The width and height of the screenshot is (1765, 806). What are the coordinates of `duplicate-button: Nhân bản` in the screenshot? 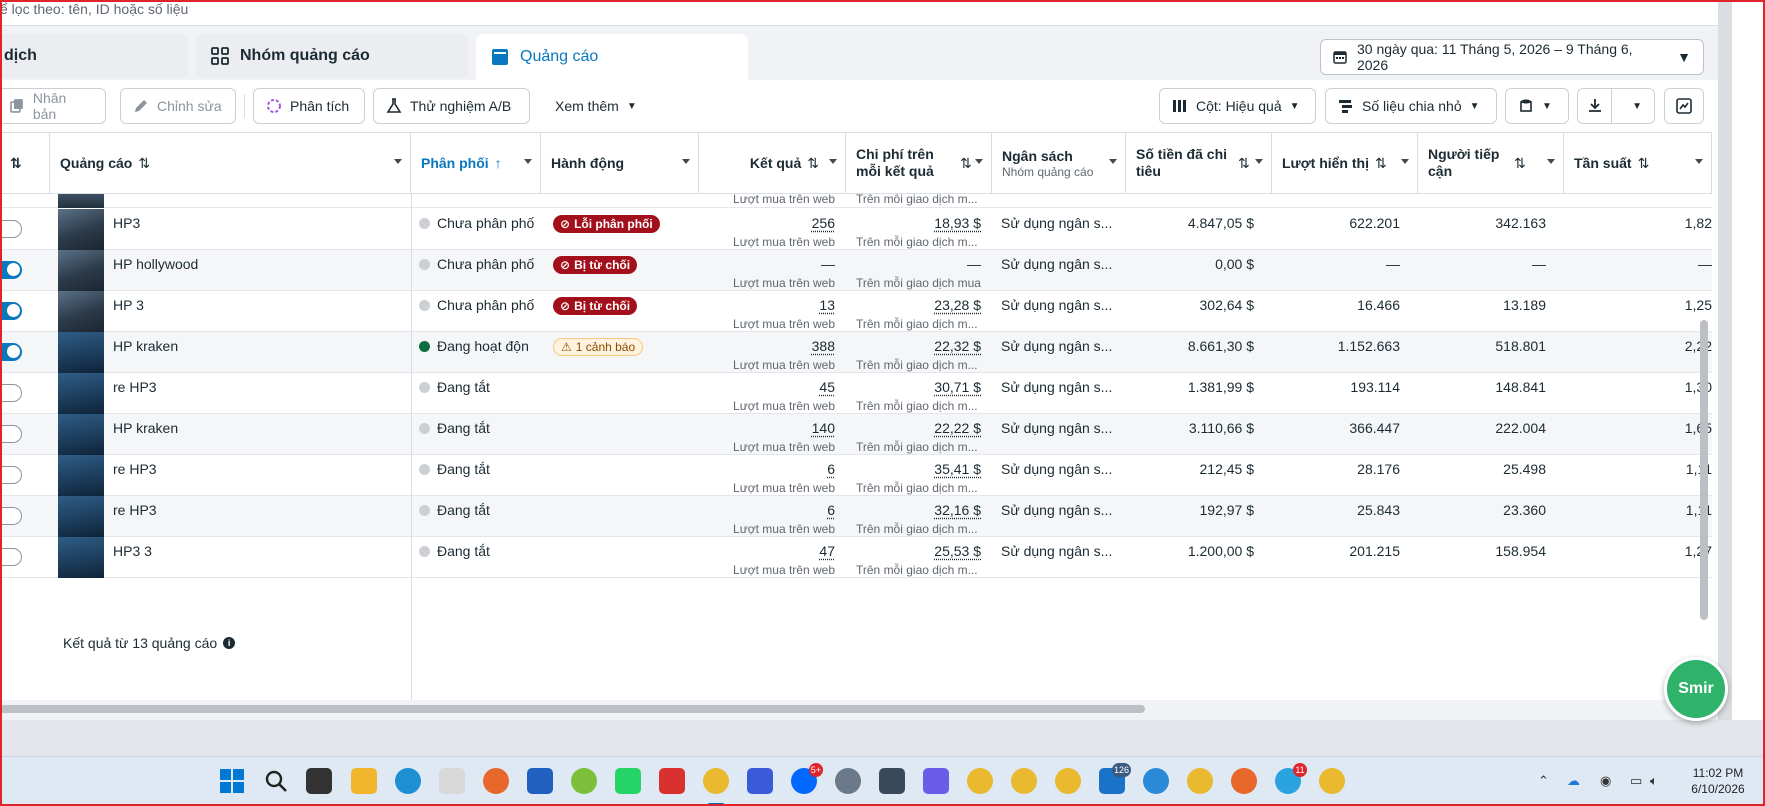 It's located at (53, 106).